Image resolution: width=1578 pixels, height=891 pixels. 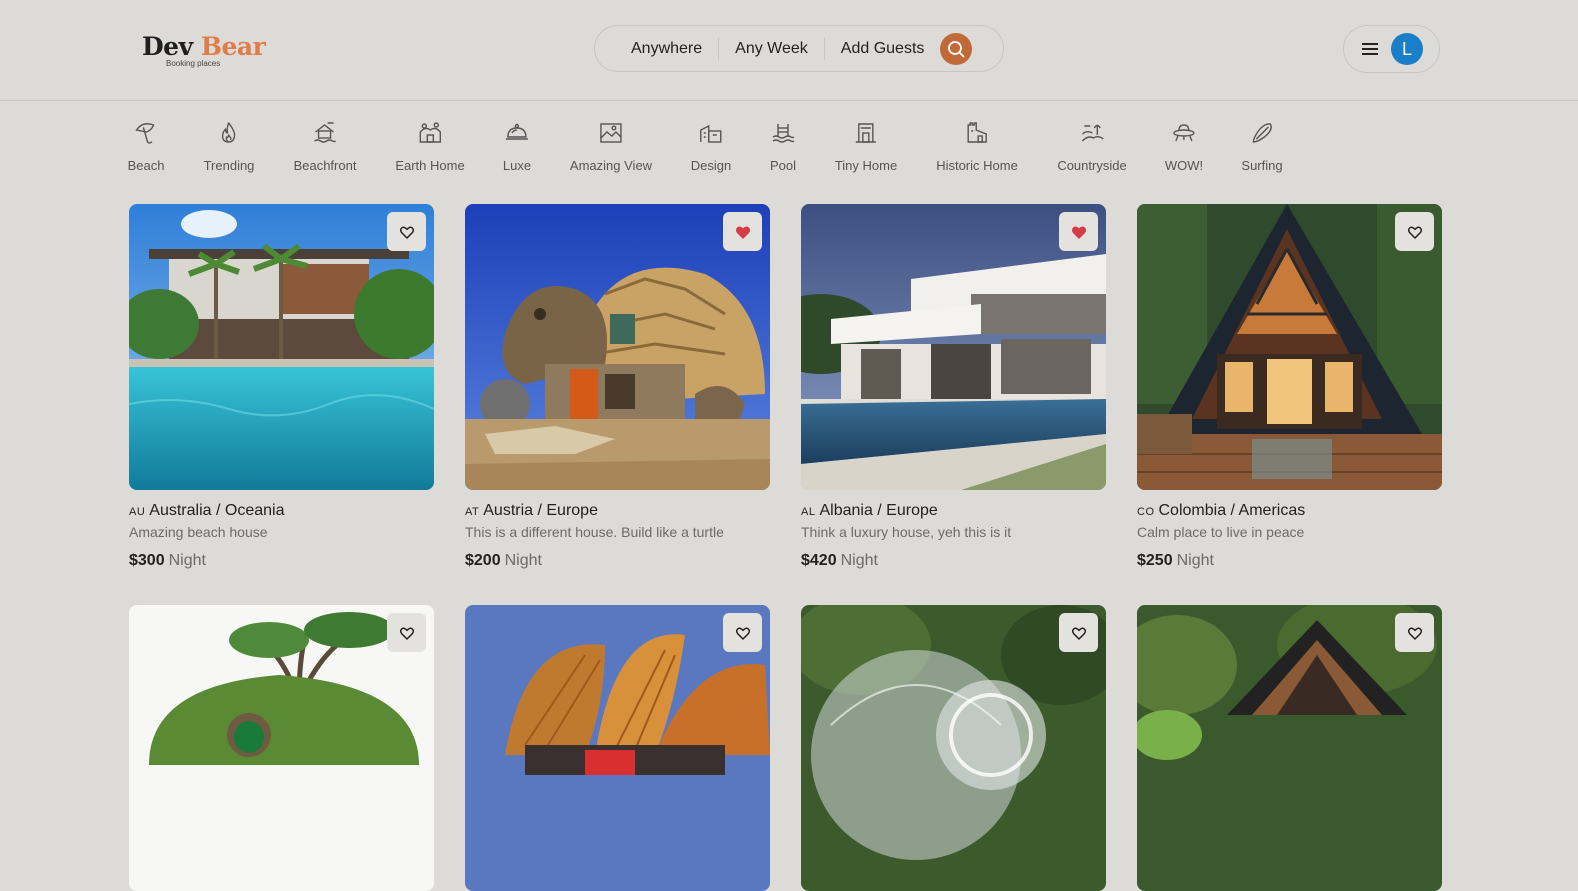 What do you see at coordinates (611, 145) in the screenshot?
I see `category-amazing-view: Amazing View` at bounding box center [611, 145].